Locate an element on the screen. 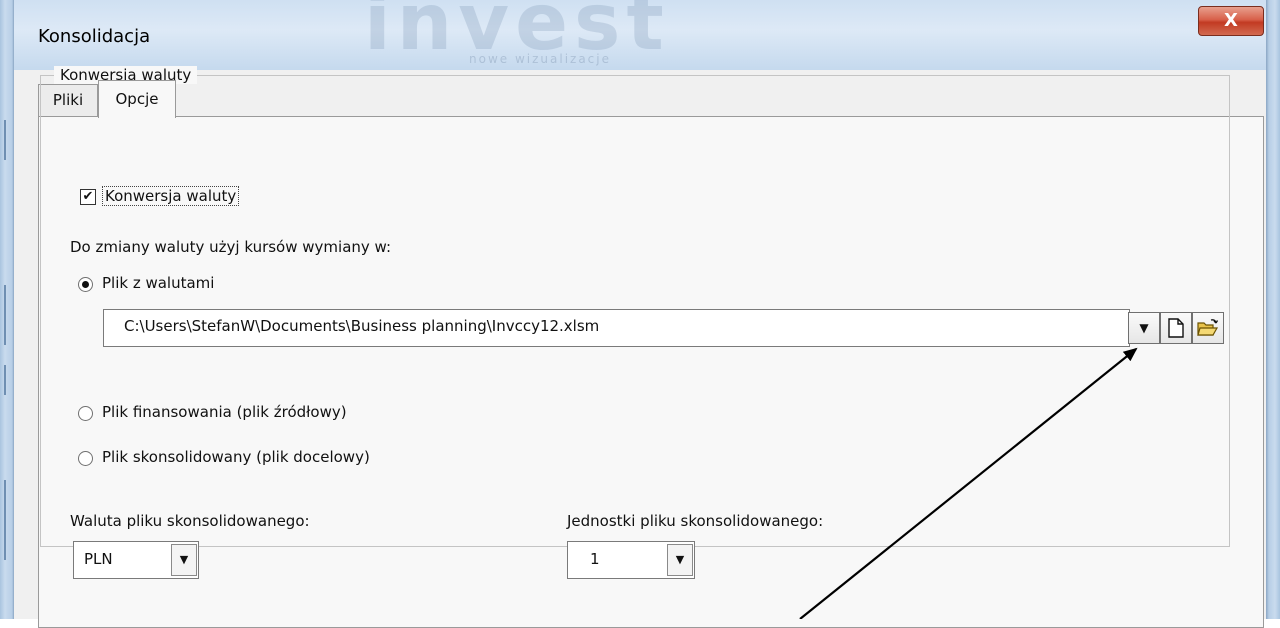 This screenshot has height=628, width=1280. tab-opcje: Opcje is located at coordinates (137, 99).